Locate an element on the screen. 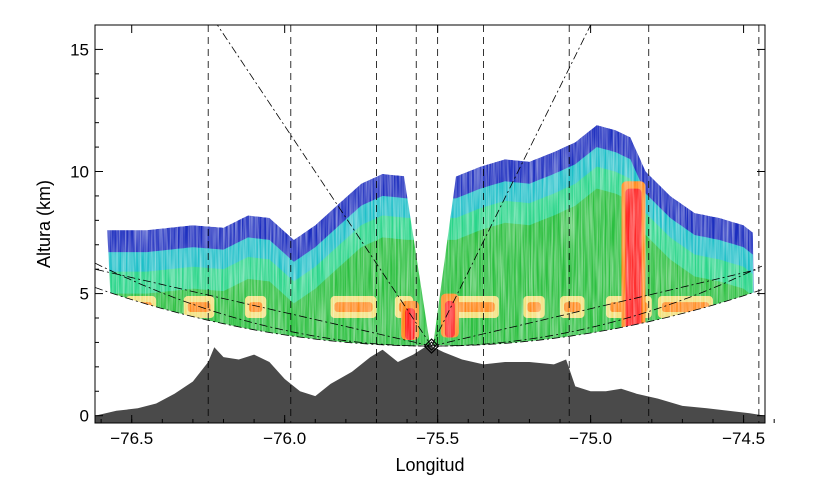 The height and width of the screenshot is (490, 840). y-axis-title: Altura (km) is located at coordinates (44, 224).